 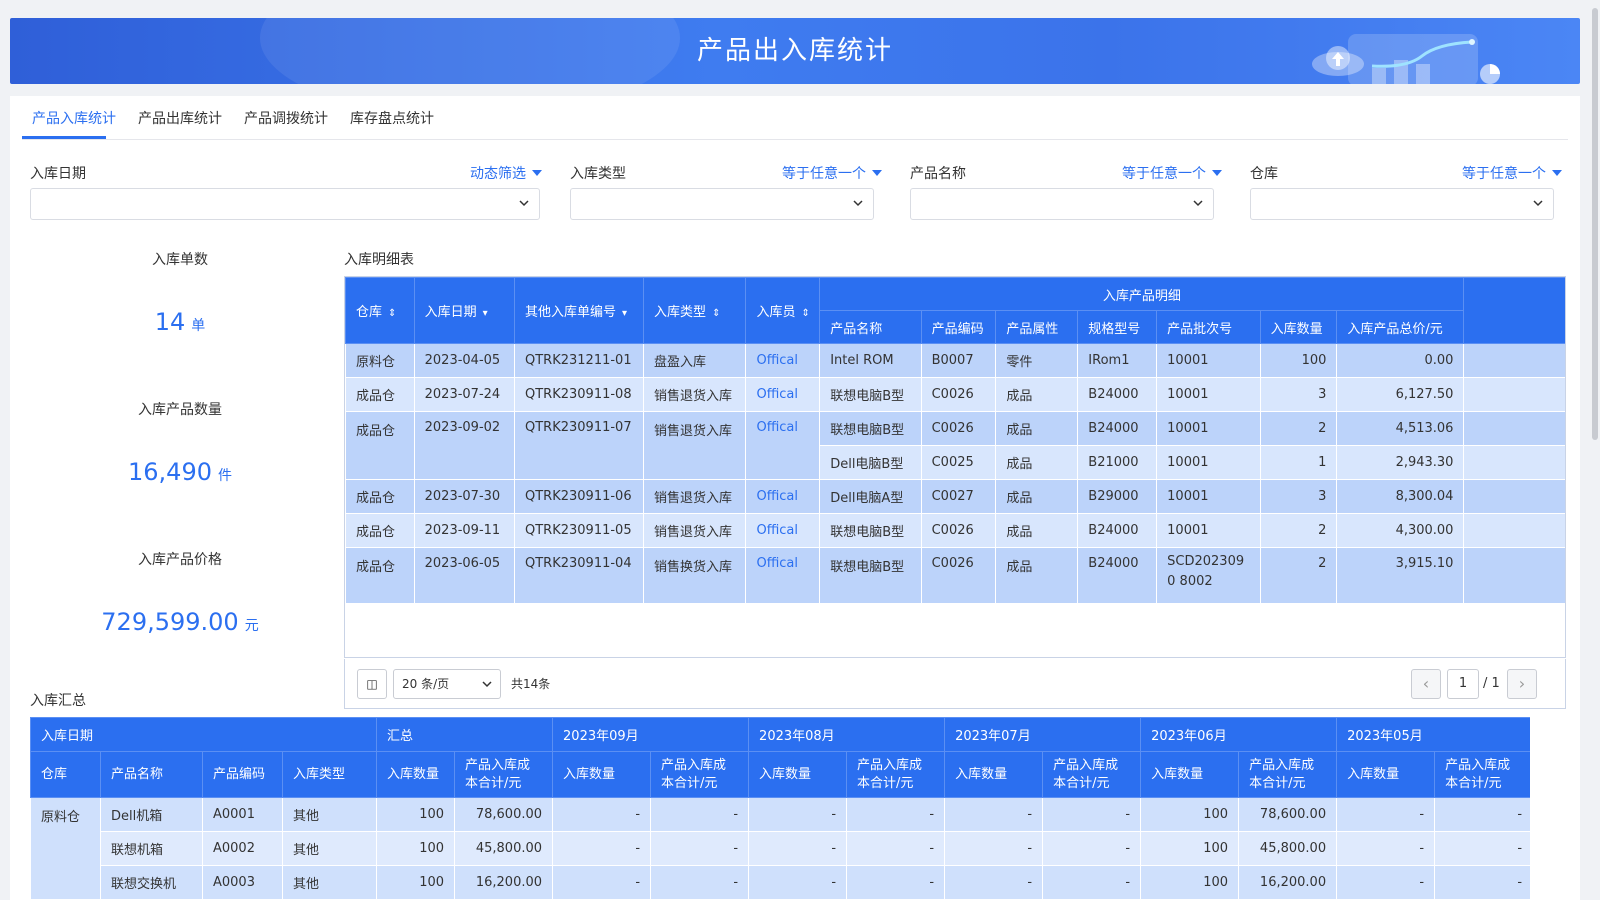 What do you see at coordinates (464, 394) in the screenshot?
I see `cell-inbound-date: 2023-07-24` at bounding box center [464, 394].